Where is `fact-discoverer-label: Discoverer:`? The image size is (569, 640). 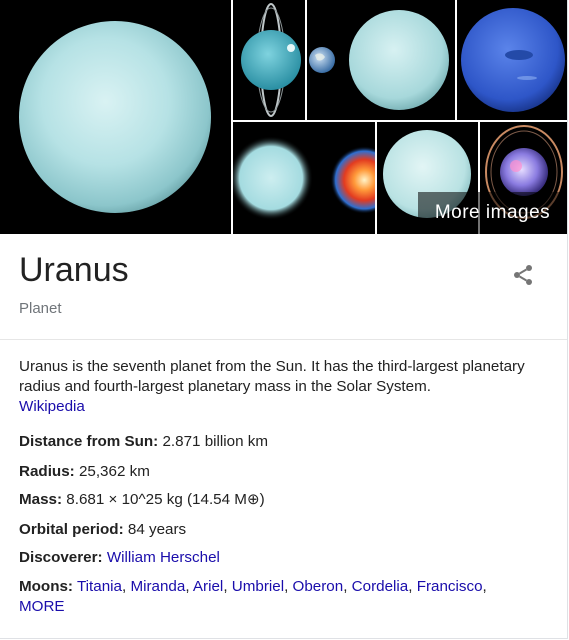 fact-discoverer-label: Discoverer: is located at coordinates (61, 557).